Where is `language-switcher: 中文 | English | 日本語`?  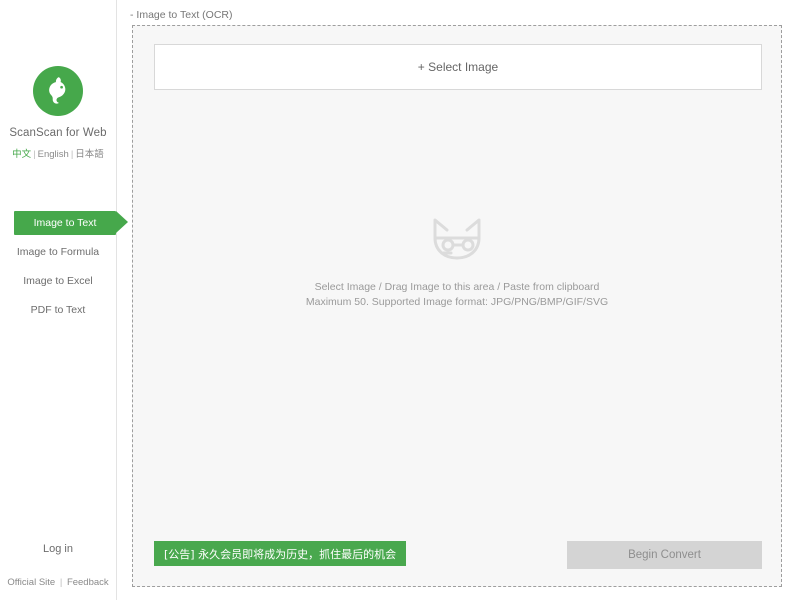 language-switcher: 中文 | English | 日本語 is located at coordinates (58, 153).